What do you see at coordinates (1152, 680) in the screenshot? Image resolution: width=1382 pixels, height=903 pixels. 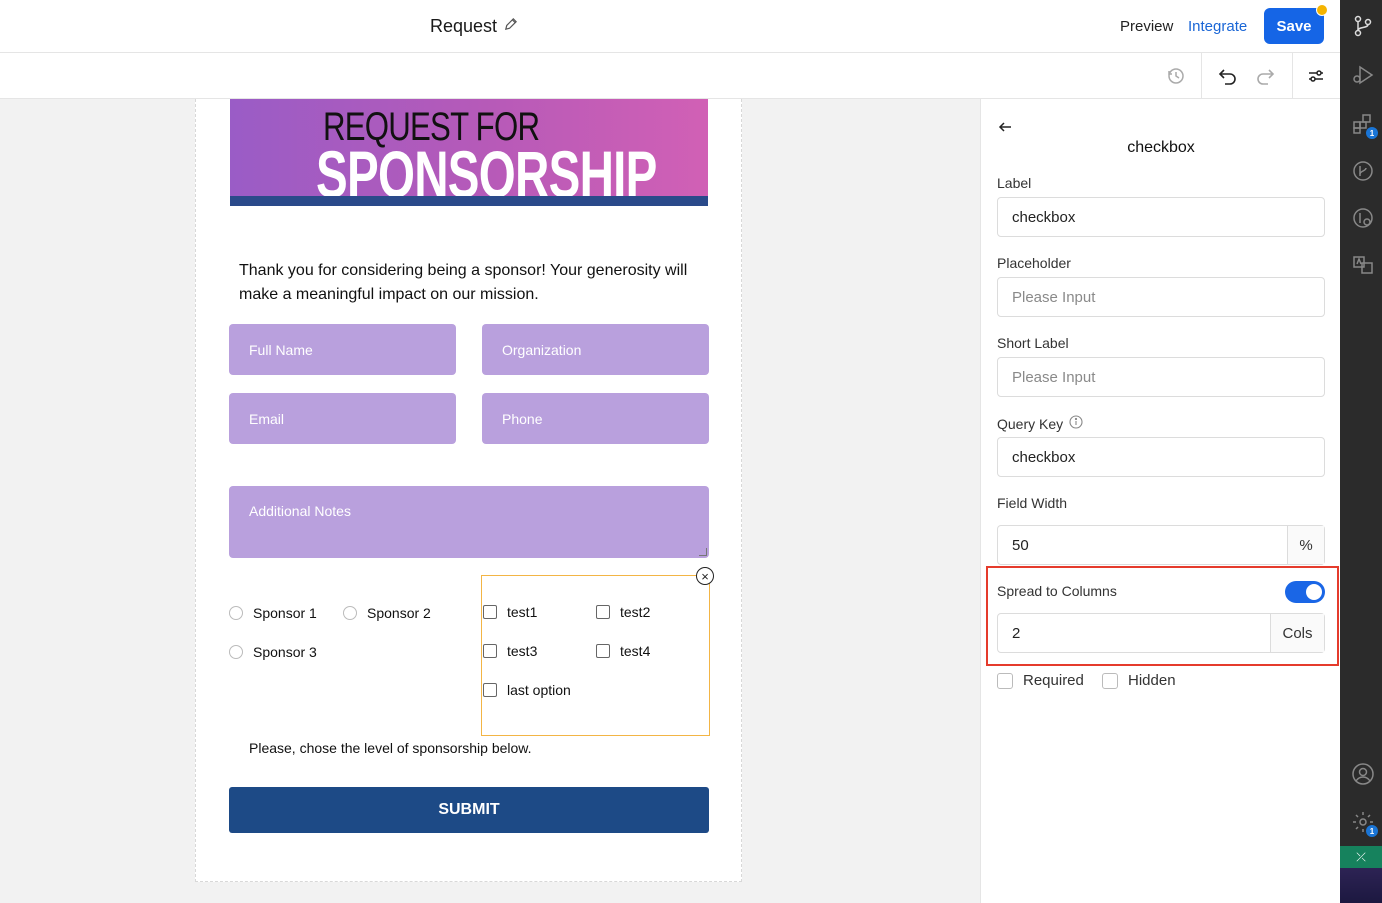 I see `hidden-label: Hidden` at bounding box center [1152, 680].